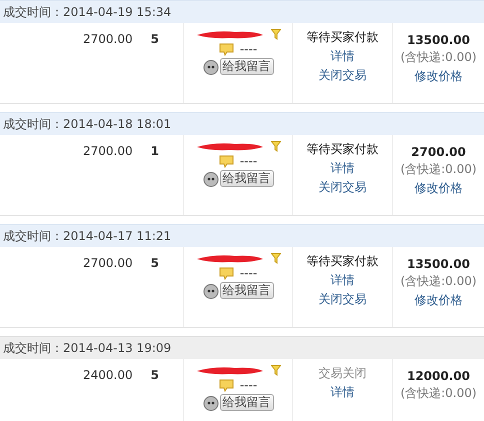 The height and width of the screenshot is (421, 484). What do you see at coordinates (87, 124) in the screenshot?
I see `order-time: 成交时间：2014-04-18 18:01` at bounding box center [87, 124].